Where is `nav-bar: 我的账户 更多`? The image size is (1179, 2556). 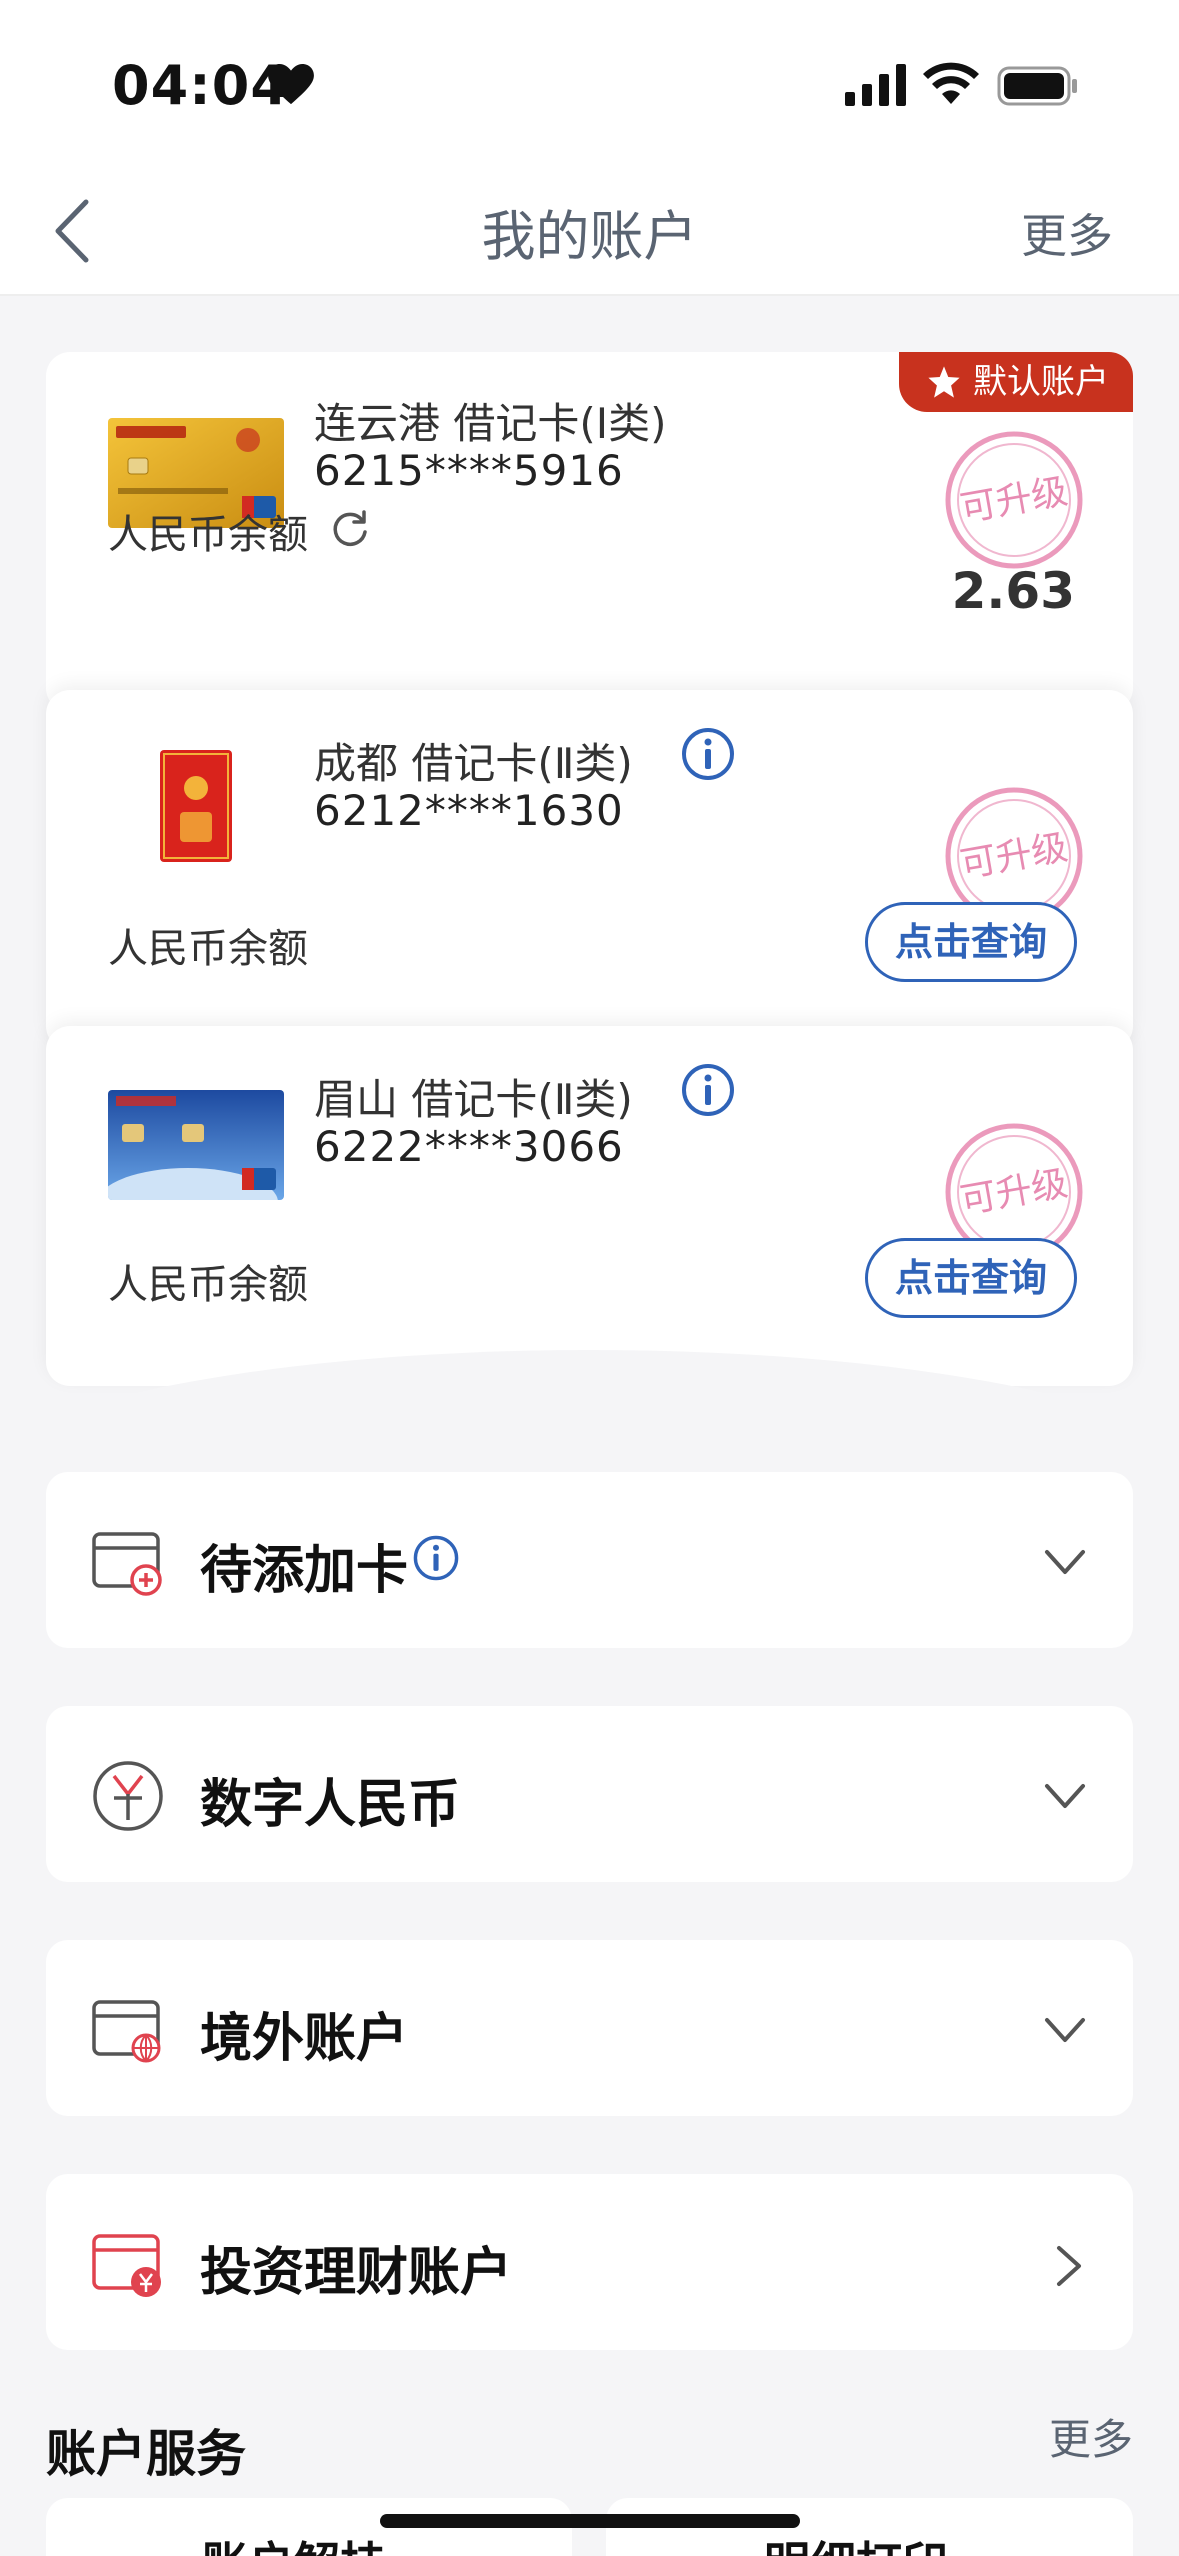
nav-bar: 我的账户 更多 is located at coordinates (589, 233).